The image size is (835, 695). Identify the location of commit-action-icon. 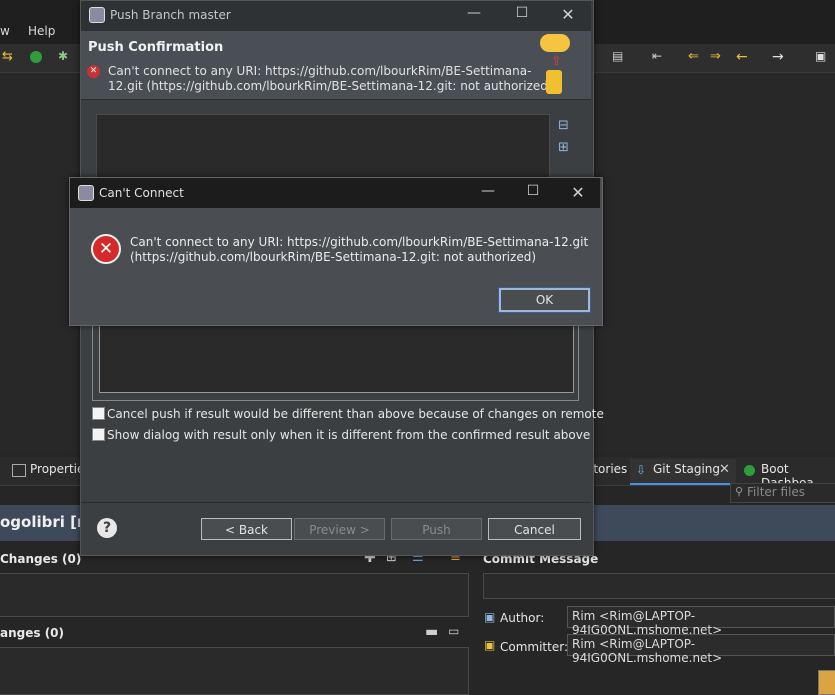
(826, 682).